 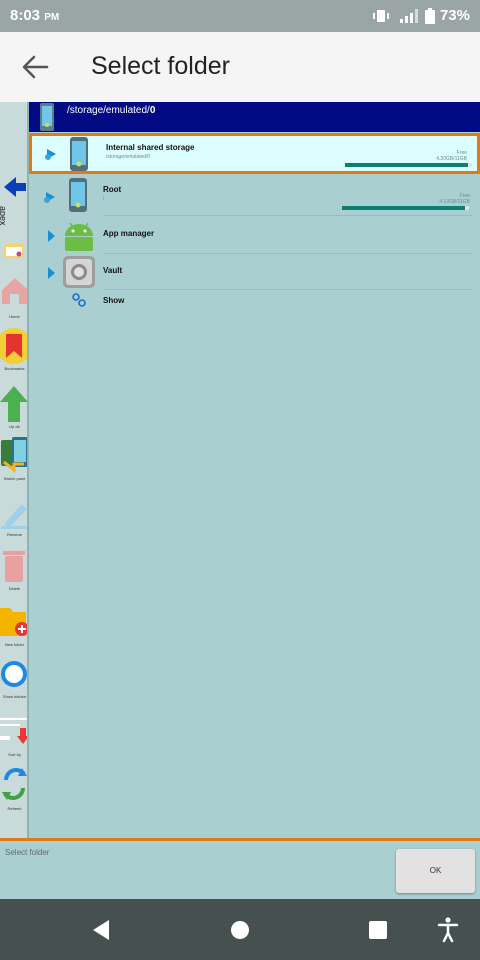 I want to click on eye-icon, so click(x=14, y=674).